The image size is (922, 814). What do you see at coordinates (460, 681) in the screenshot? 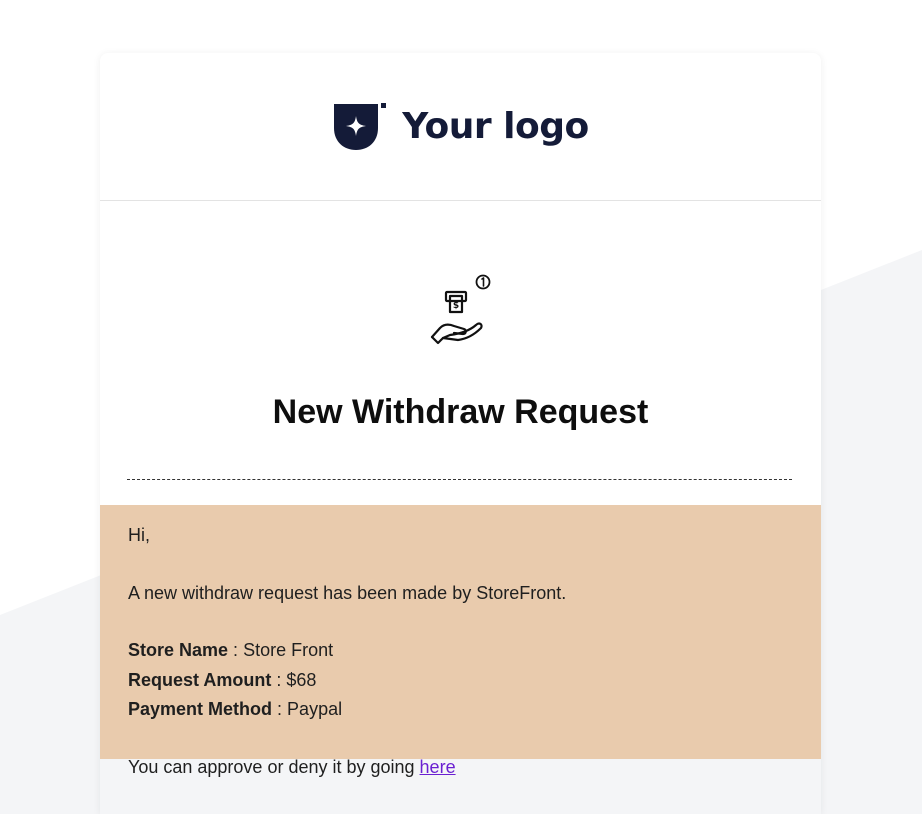
I see `field-row: Request Amount : $68` at bounding box center [460, 681].